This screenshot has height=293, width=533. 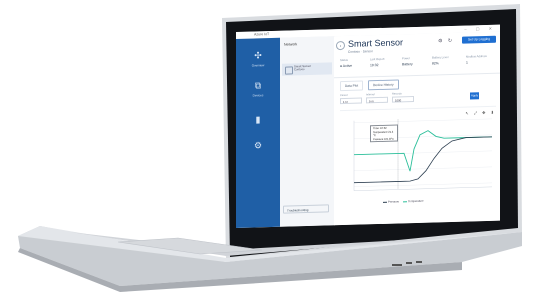 I want to click on folder-icon: ⧉, so click(x=258, y=85).